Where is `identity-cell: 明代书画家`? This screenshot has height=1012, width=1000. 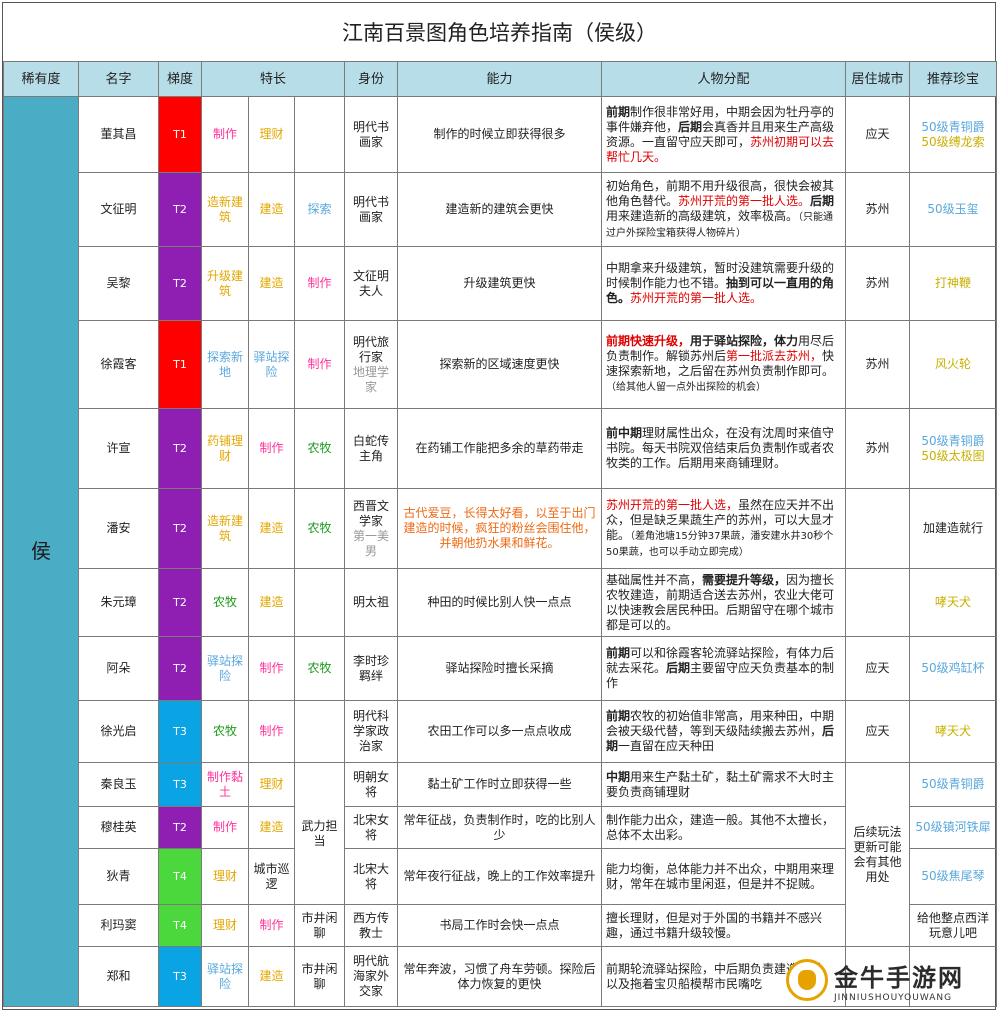 identity-cell: 明代书画家 is located at coordinates (371, 134).